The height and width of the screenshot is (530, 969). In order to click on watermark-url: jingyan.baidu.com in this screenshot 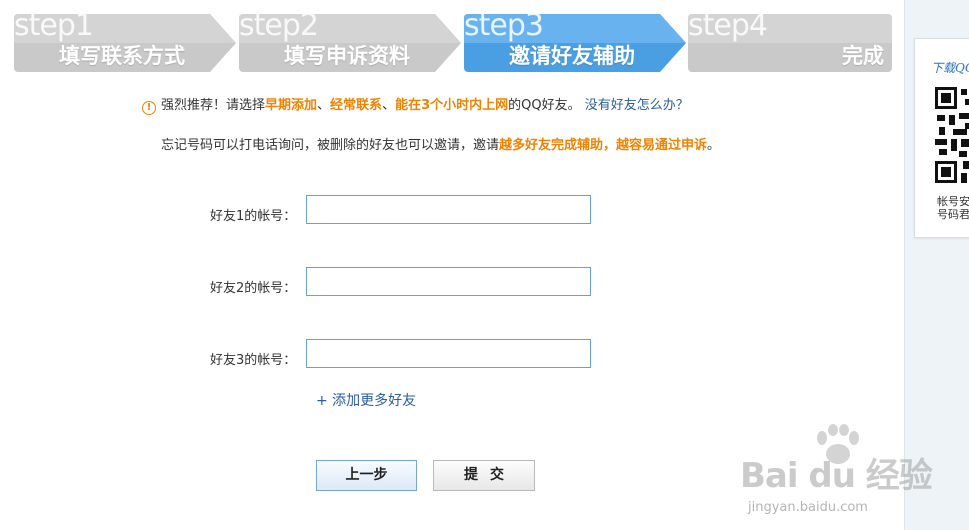, I will do `click(808, 507)`.